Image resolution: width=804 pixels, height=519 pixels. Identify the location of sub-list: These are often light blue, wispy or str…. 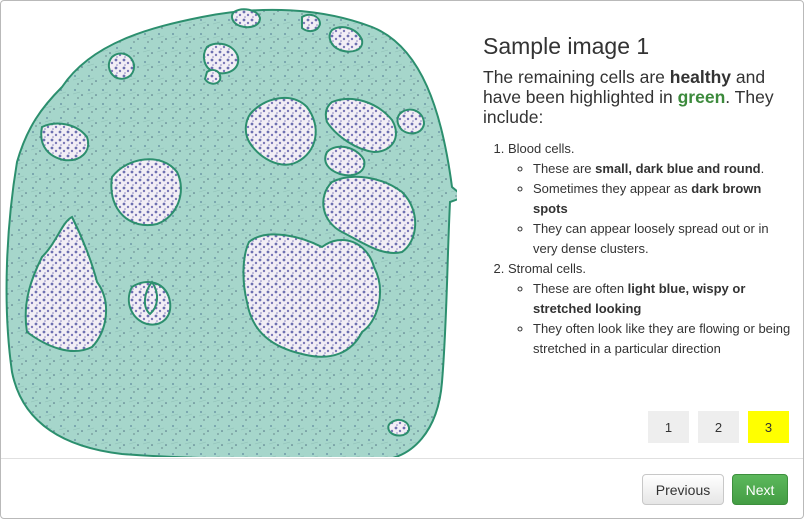
(650, 319).